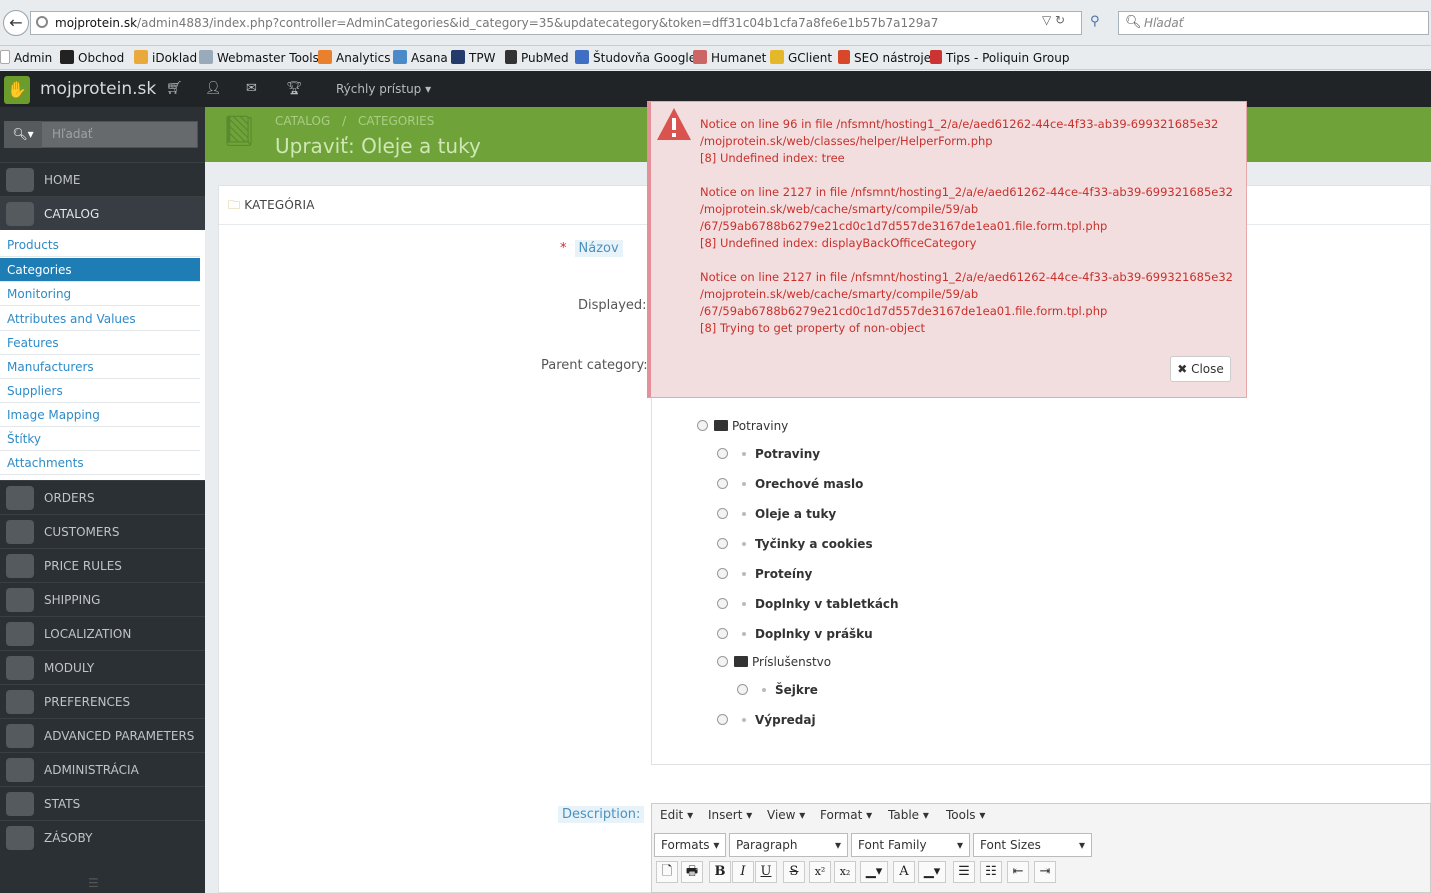 This screenshot has height=893, width=1431. I want to click on bookmark-webmaster-tools: Webmaster Tools, so click(259, 58).